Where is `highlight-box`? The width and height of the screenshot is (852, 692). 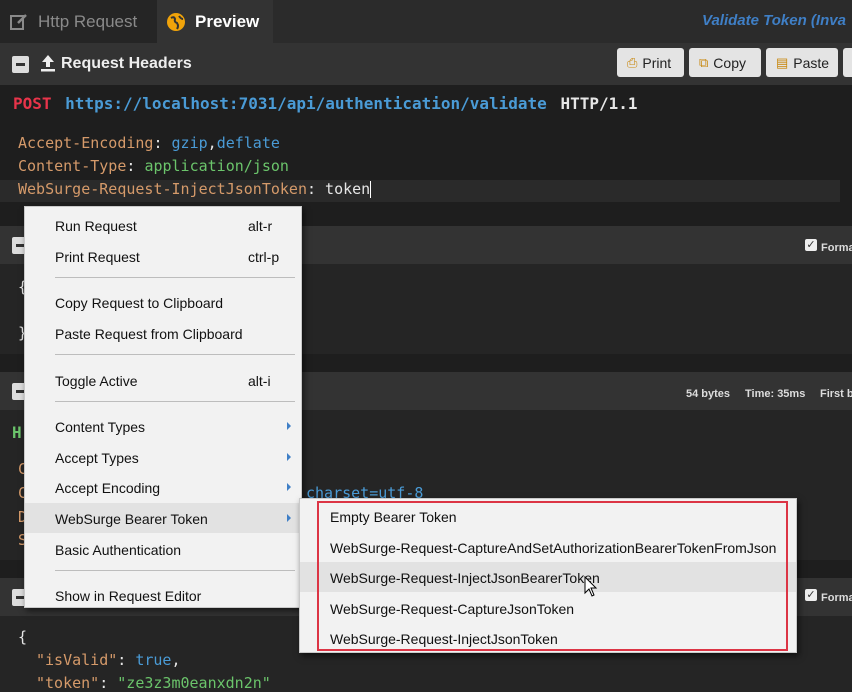 highlight-box is located at coordinates (552, 576).